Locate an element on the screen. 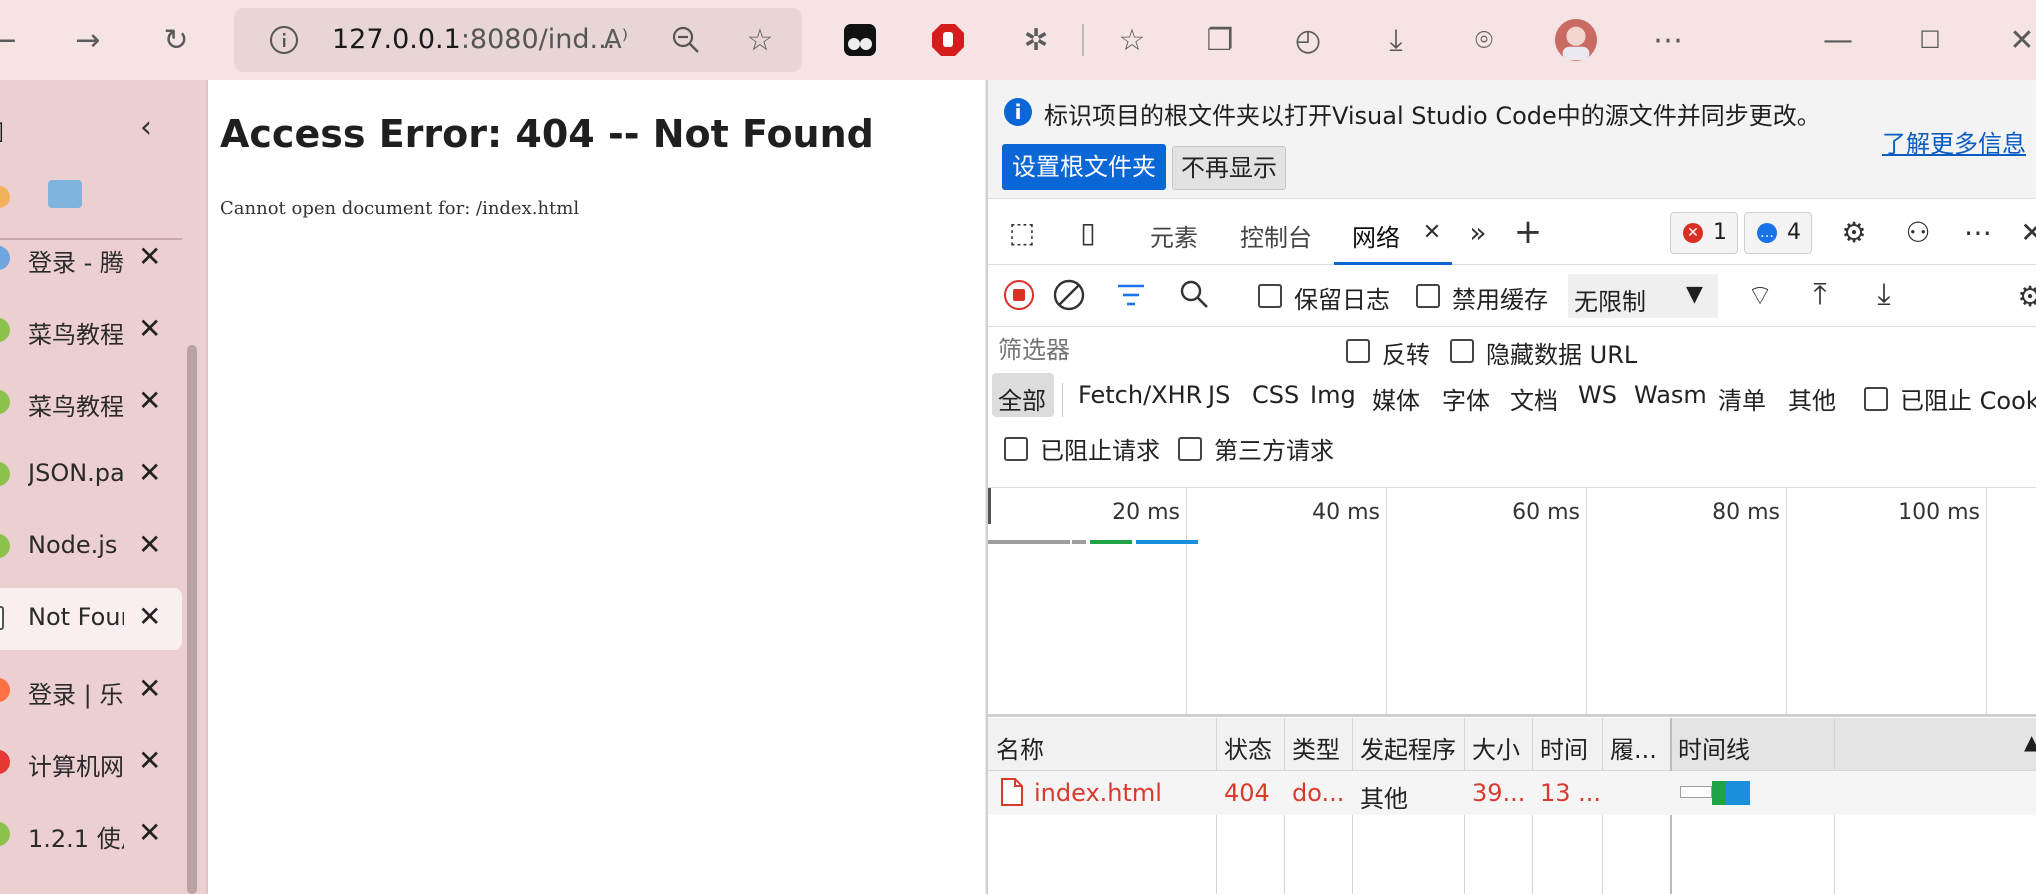 This screenshot has width=2036, height=894. learn-more-link: 了解更多信息 is located at coordinates (1954, 141).